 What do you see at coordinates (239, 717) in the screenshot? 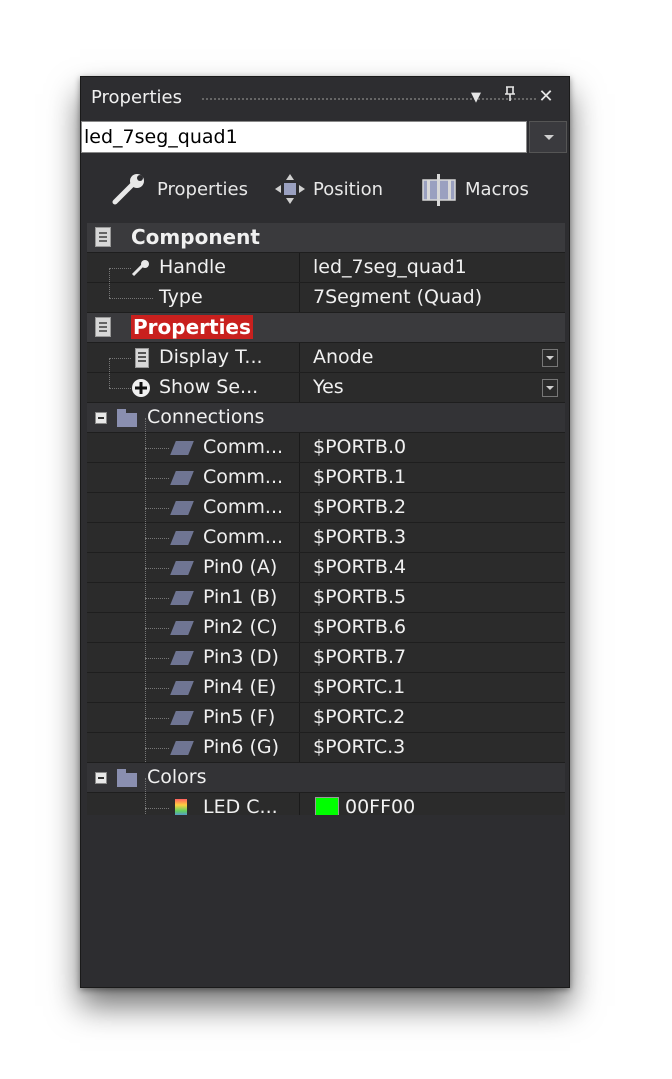
I see `property-name: Pin5 (F)` at bounding box center [239, 717].